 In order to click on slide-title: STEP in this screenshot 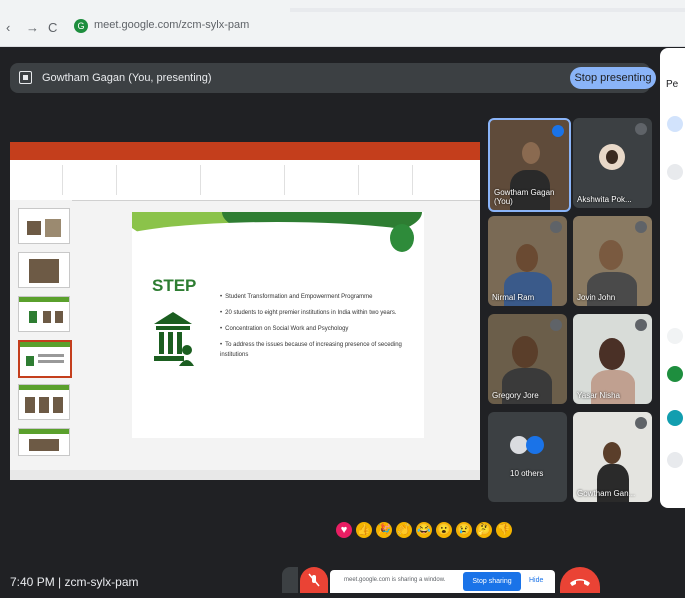, I will do `click(174, 285)`.